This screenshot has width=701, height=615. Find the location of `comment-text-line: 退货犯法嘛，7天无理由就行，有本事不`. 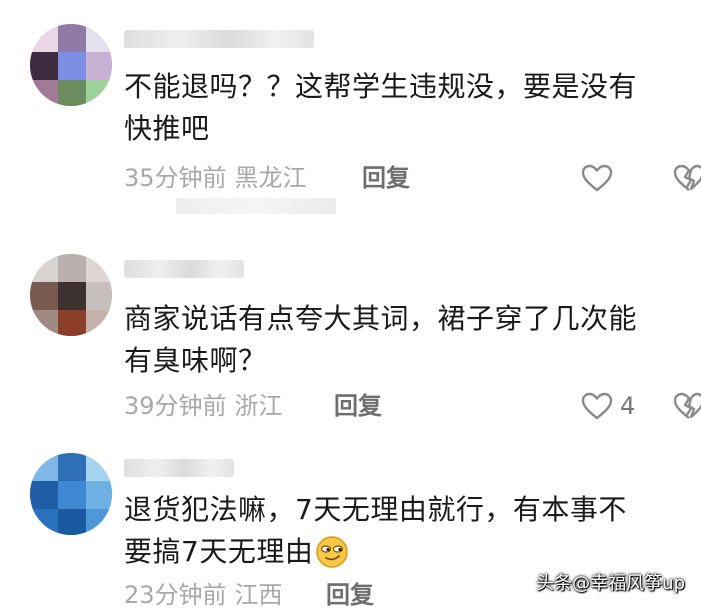

comment-text-line: 退货犯法嘛，7天无理由就行，有本事不 is located at coordinates (375, 509).